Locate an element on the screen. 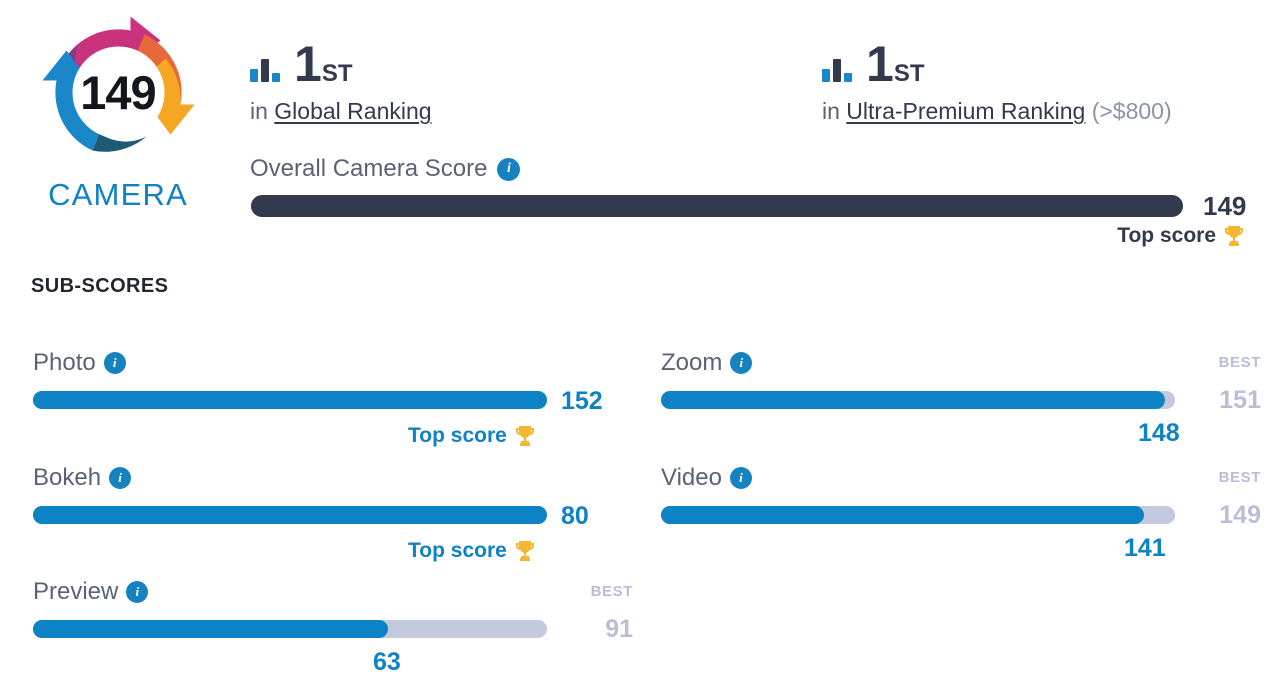 The image size is (1276, 686). subscore-name: Preview is located at coordinates (76, 591).